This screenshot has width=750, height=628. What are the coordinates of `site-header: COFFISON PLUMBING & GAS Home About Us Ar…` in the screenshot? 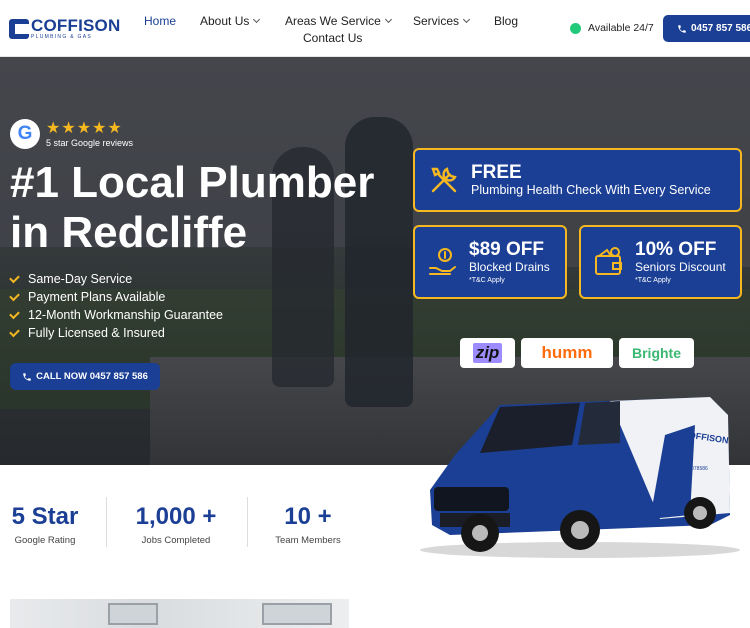 It's located at (375, 28).